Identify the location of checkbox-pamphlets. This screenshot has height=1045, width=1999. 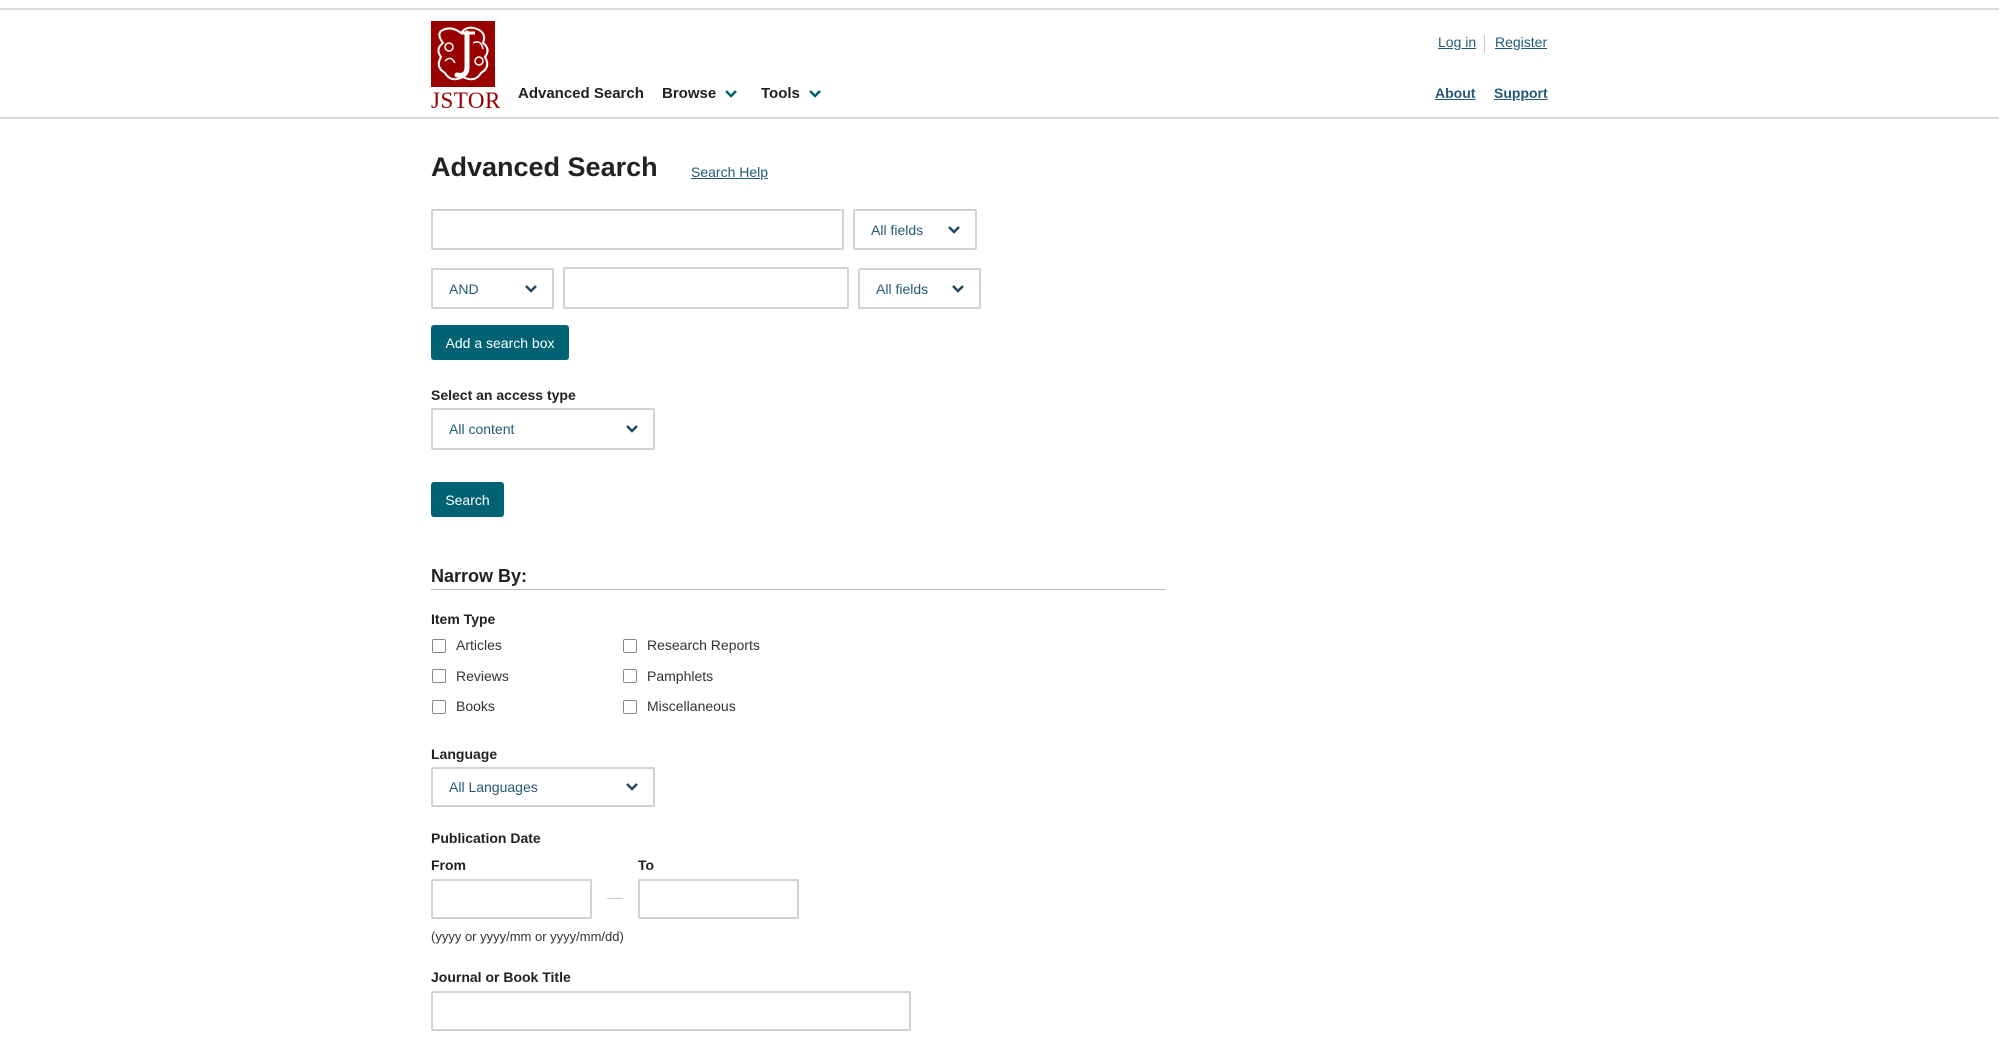
(630, 676).